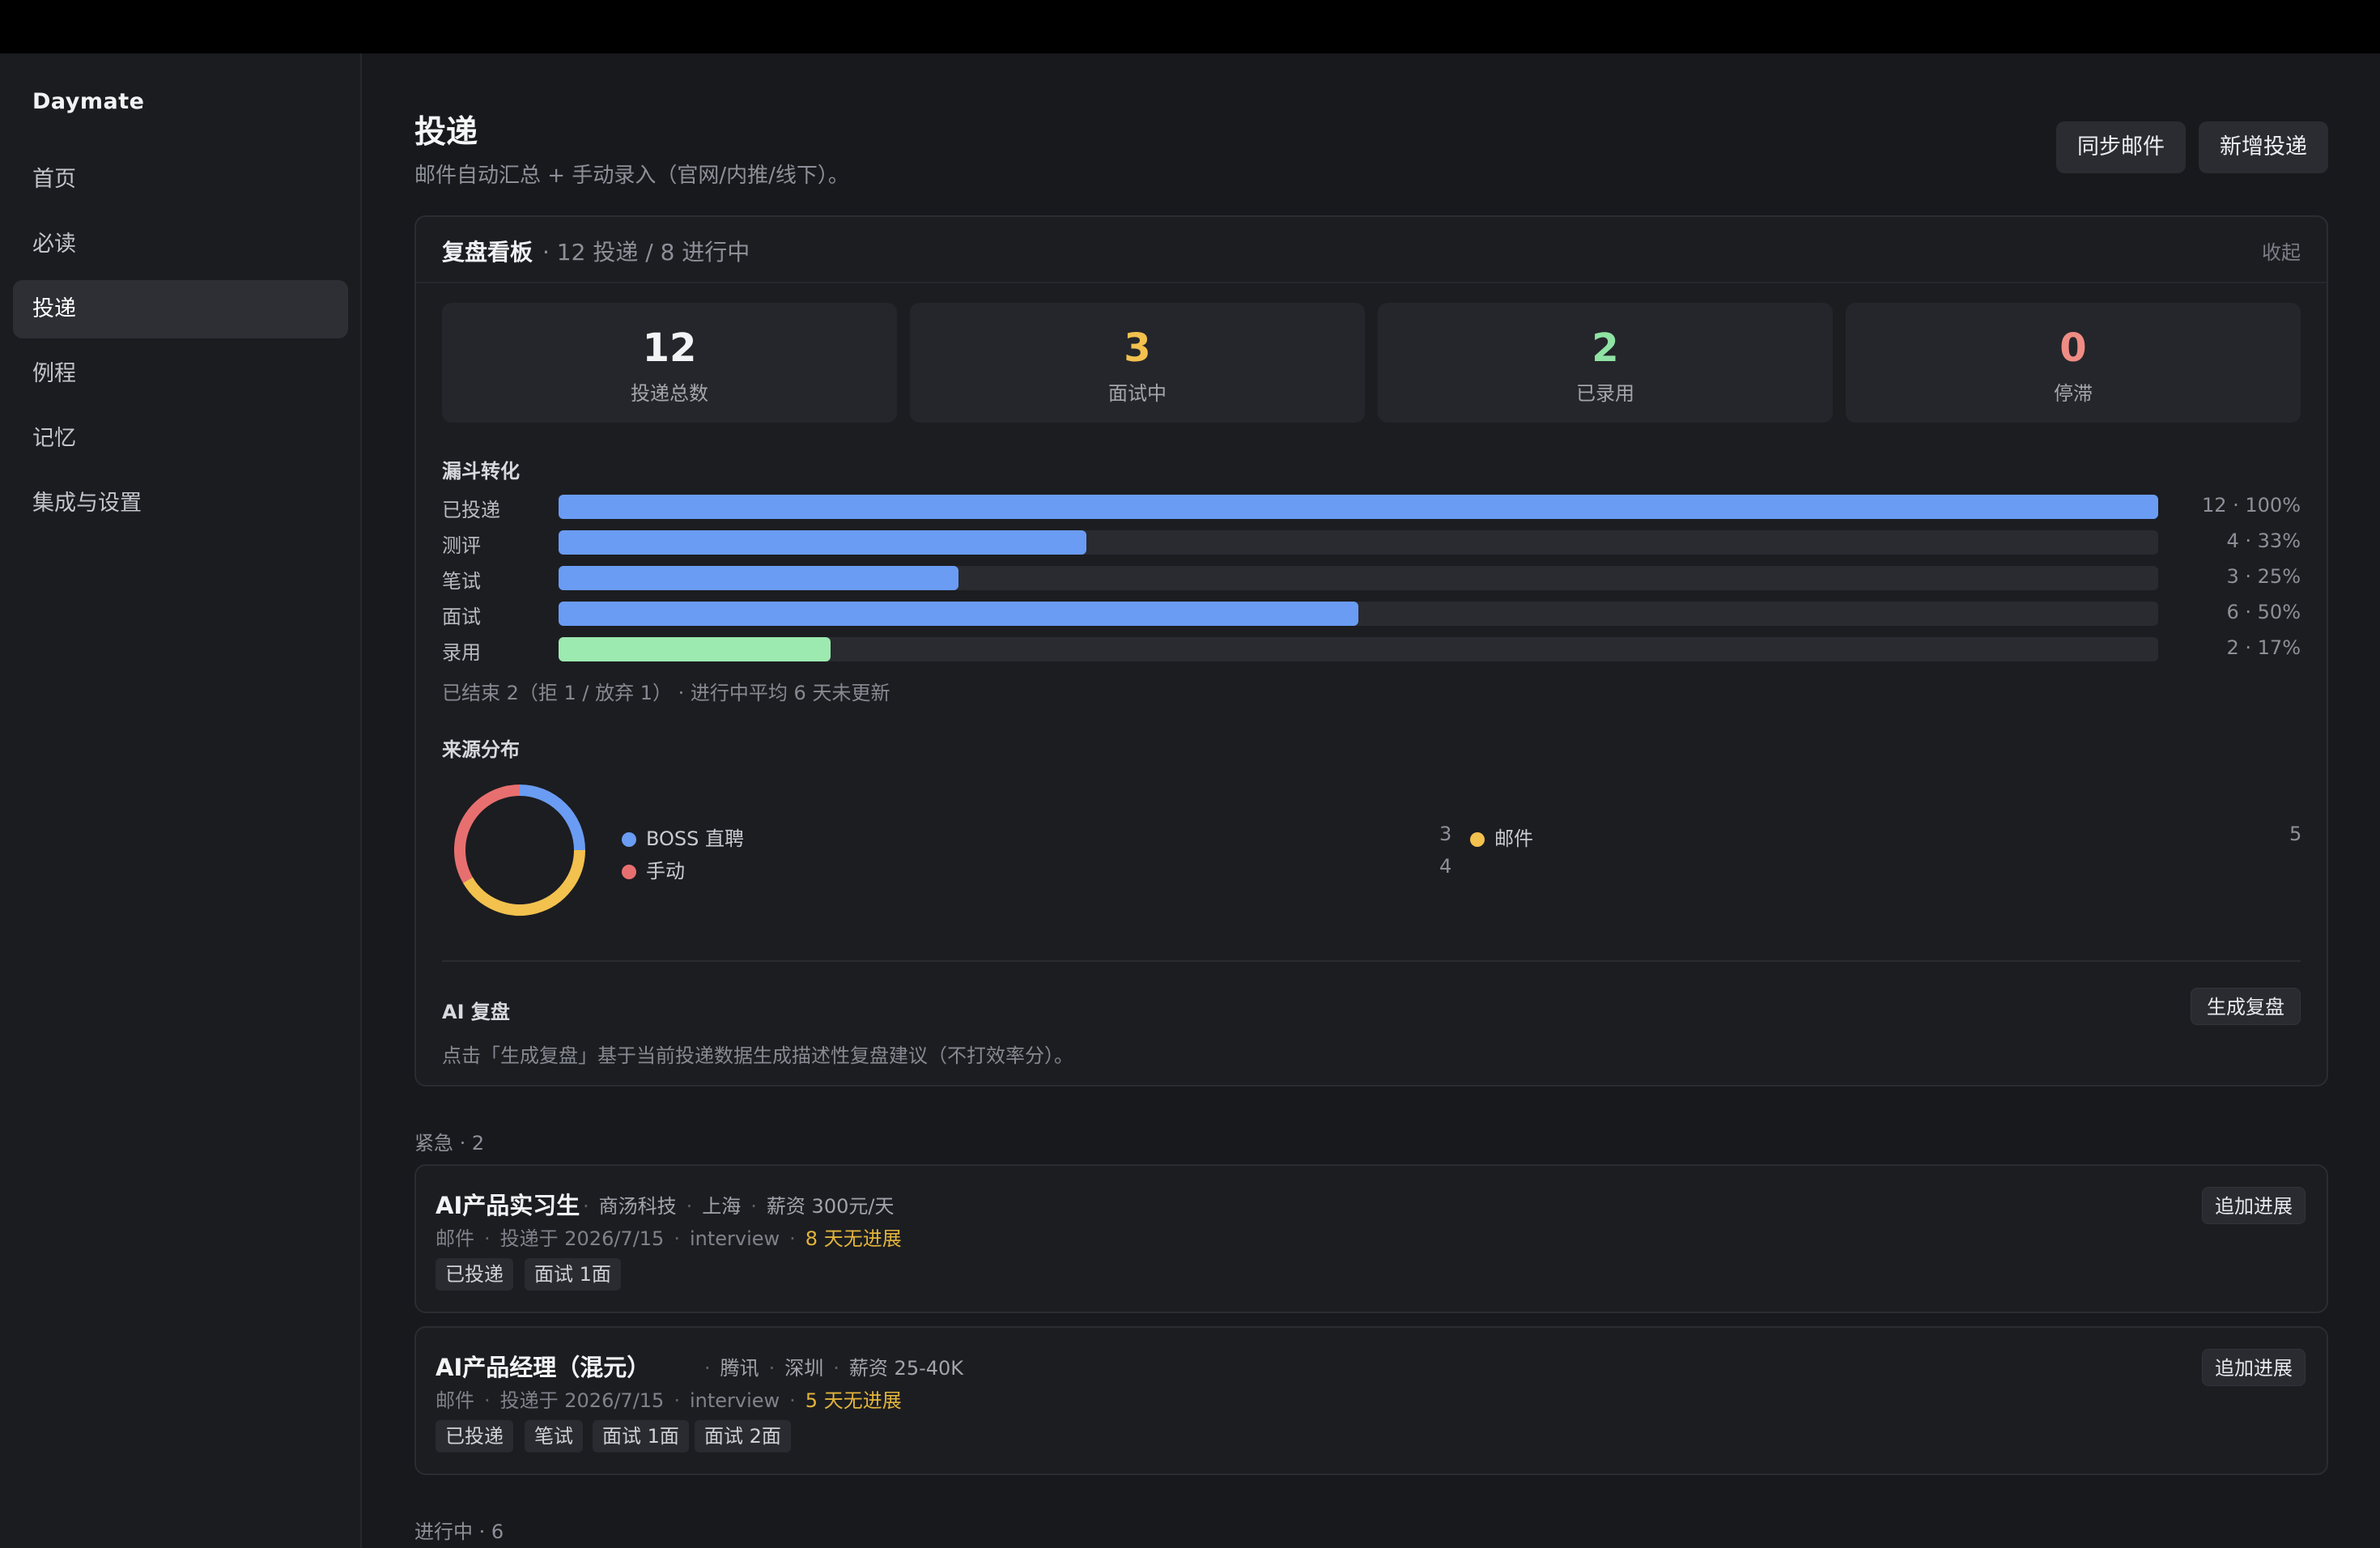  I want to click on job-info: · 腾讯 · 深圳 · 薪资 25-40K, so click(834, 1369).